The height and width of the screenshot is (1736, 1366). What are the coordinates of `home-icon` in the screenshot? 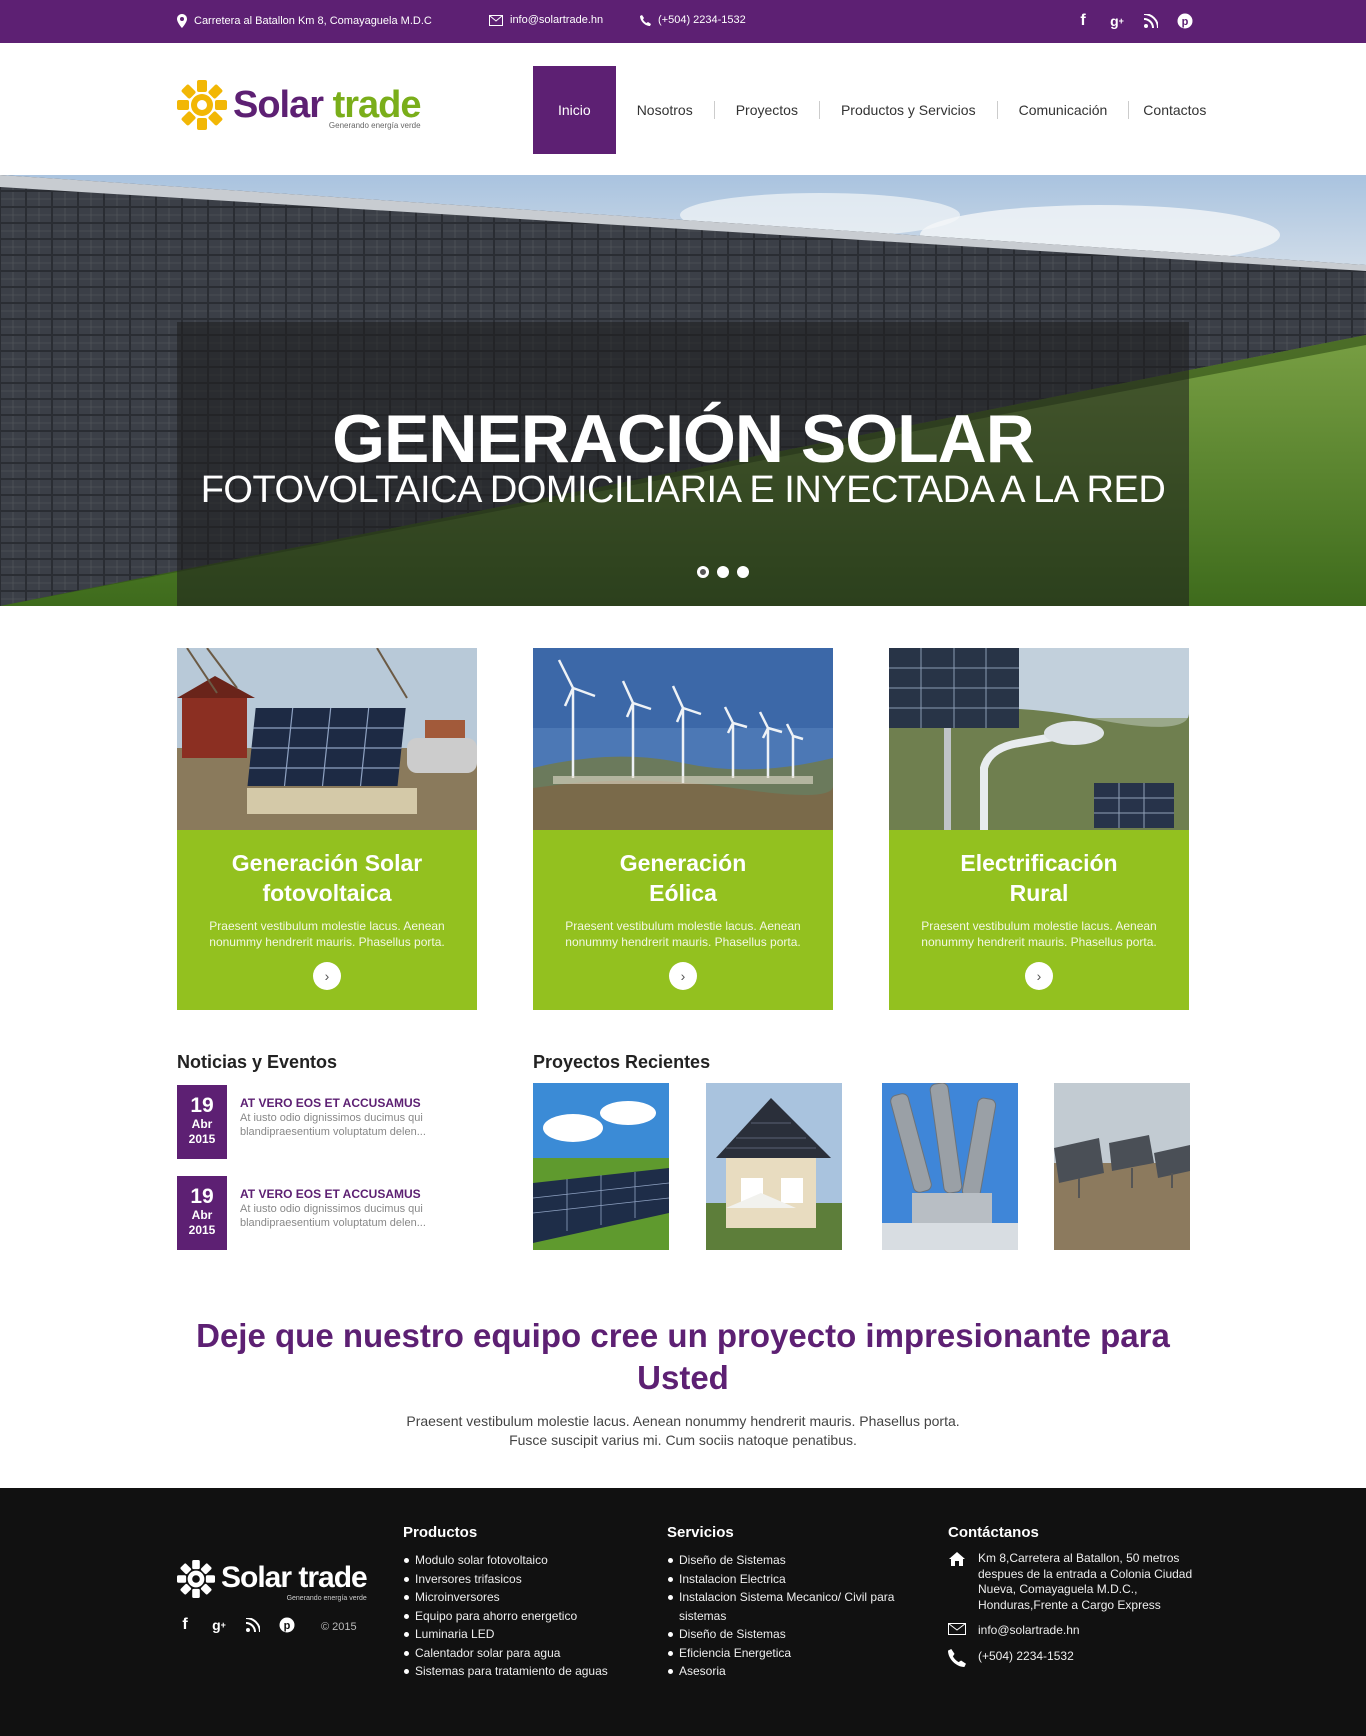 It's located at (959, 1560).